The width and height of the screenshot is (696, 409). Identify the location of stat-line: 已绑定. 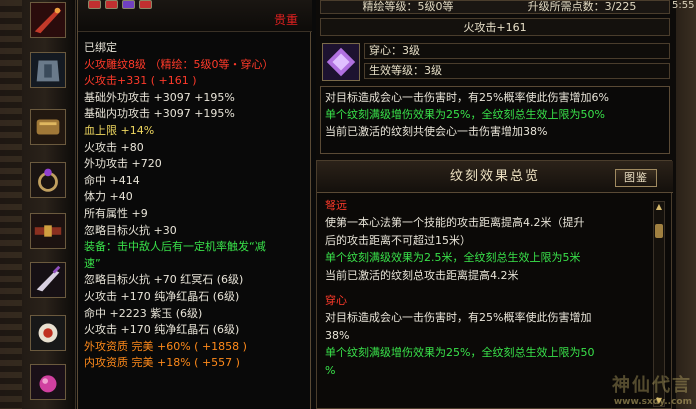
(100, 47).